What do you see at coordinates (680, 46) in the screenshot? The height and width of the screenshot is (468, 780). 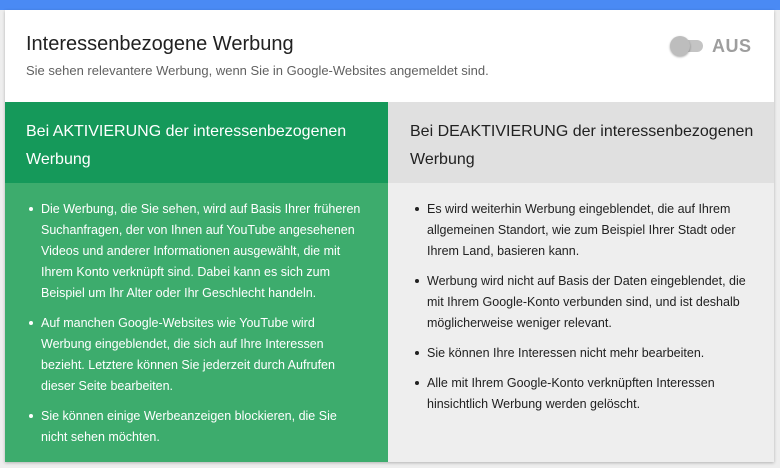 I see `toggle-thumb` at bounding box center [680, 46].